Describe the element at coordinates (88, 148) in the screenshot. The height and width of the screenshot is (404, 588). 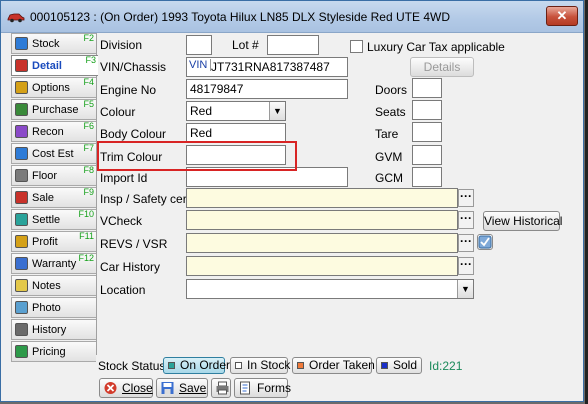
I see `tab-shortcut: F7` at that location.